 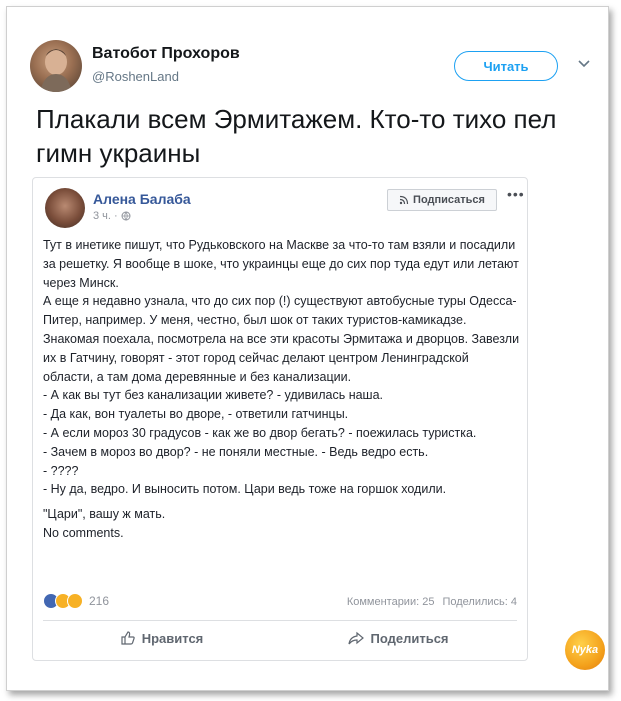 I want to click on fb-action-bar: Нравится Поделиться, so click(x=280, y=638).